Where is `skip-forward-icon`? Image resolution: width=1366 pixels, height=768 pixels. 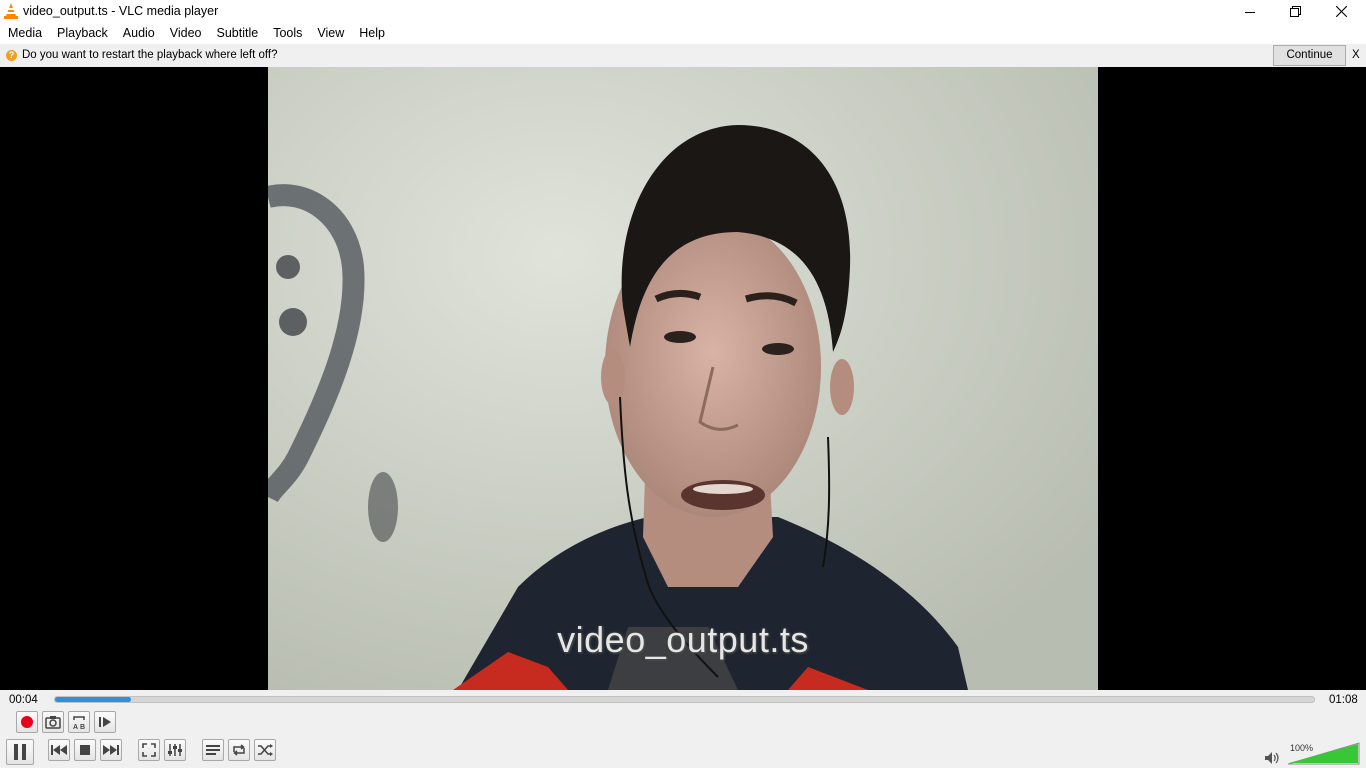
skip-forward-icon is located at coordinates (111, 750).